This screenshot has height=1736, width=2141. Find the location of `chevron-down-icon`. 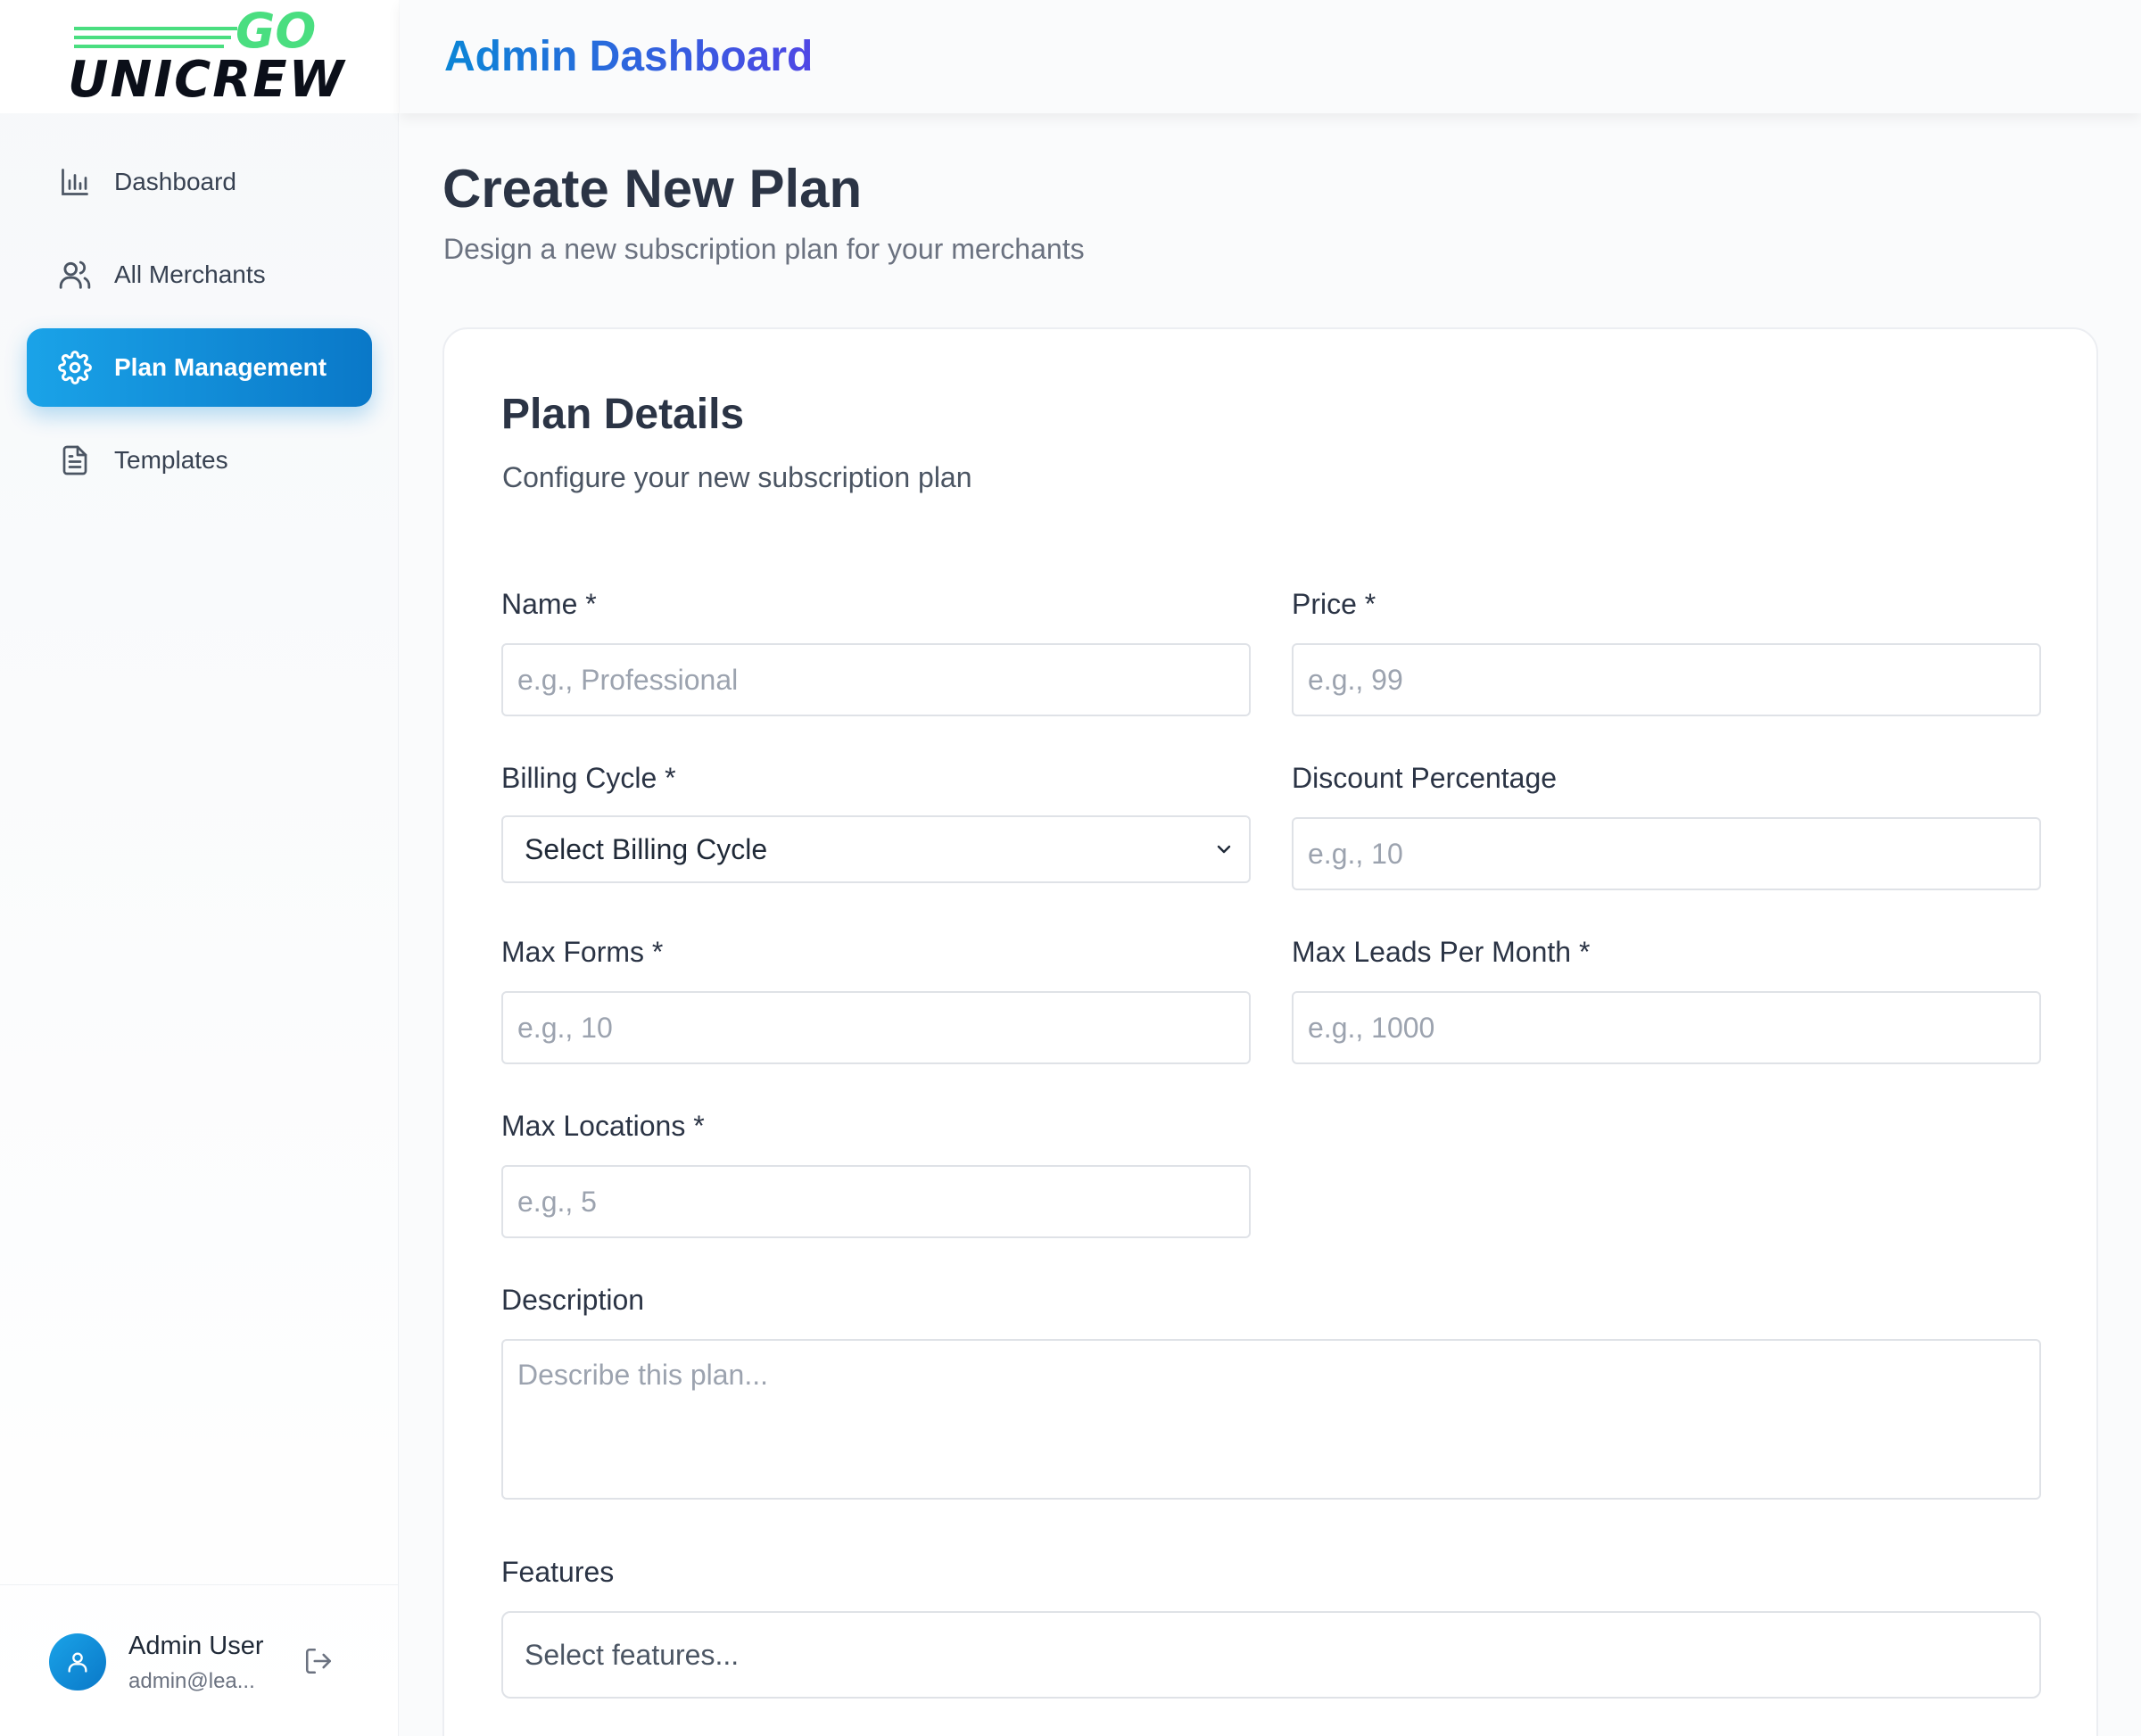

chevron-down-icon is located at coordinates (1224, 849).